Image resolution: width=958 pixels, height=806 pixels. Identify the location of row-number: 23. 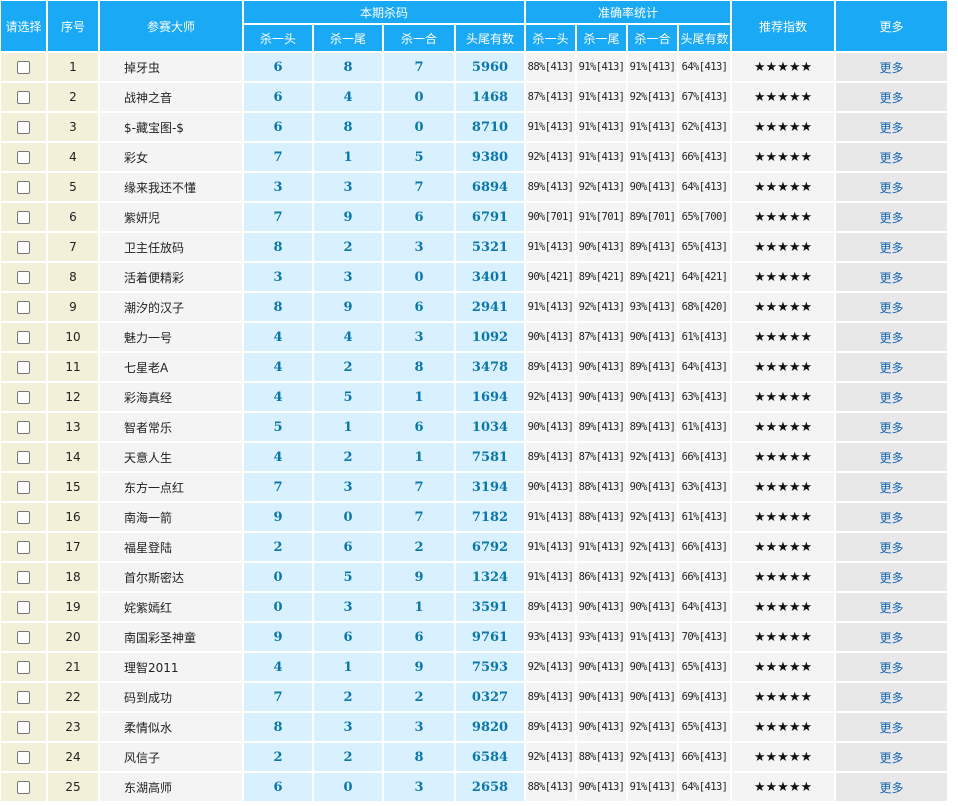
(73, 727).